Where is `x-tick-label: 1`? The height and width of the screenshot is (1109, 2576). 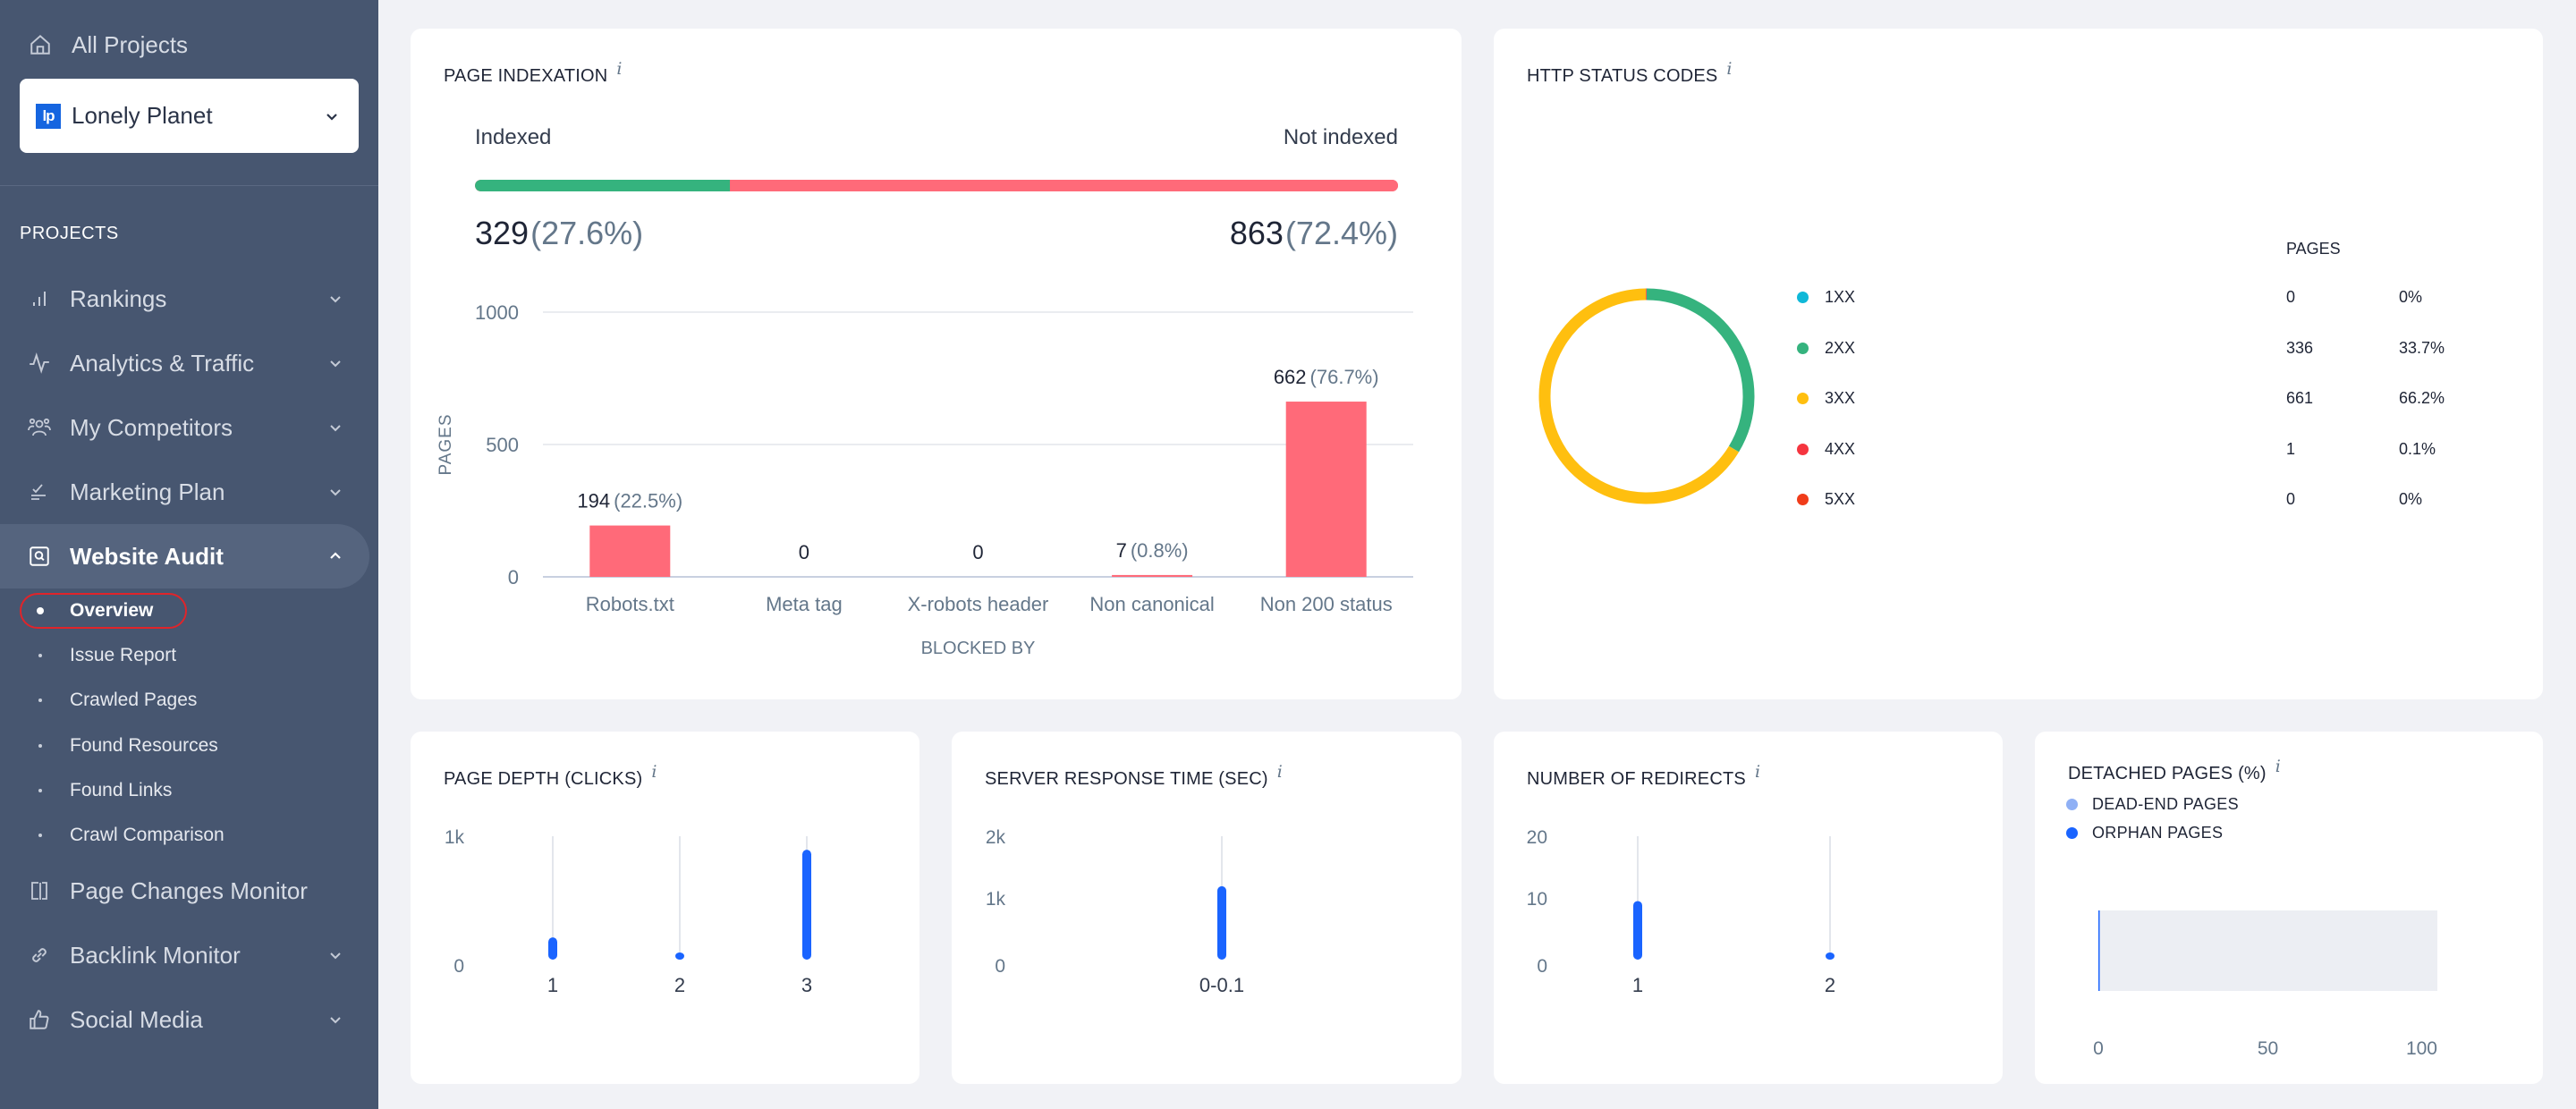 x-tick-label: 1 is located at coordinates (552, 985).